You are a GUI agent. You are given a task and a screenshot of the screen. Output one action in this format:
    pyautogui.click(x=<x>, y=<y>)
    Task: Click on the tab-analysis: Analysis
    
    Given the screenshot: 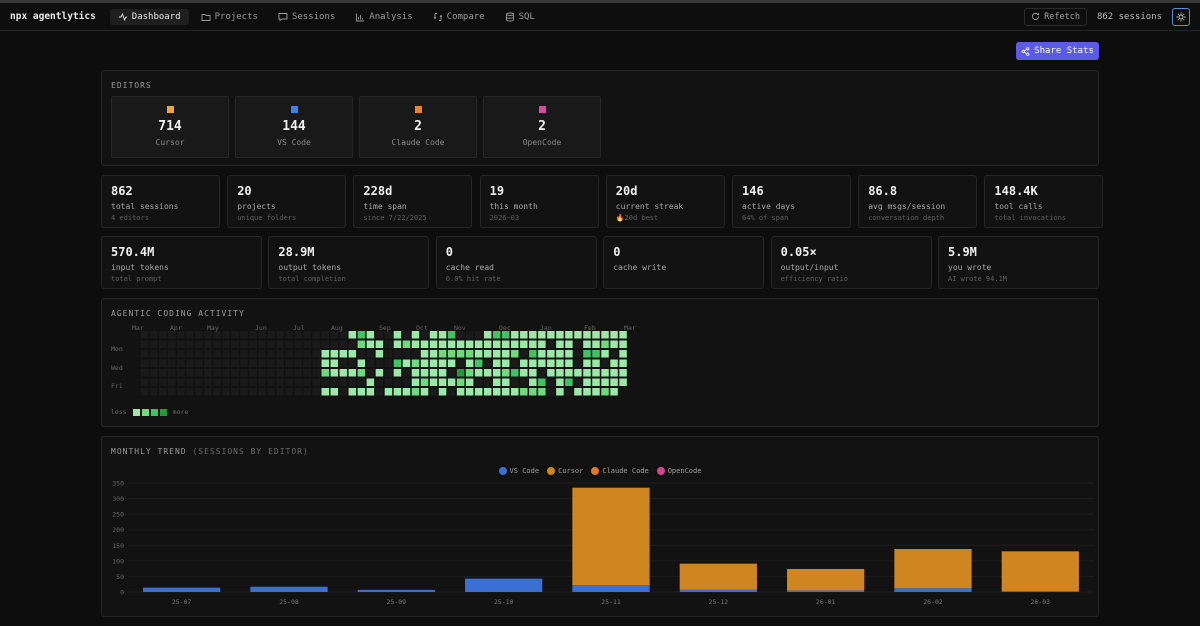 What is the action you would take?
    pyautogui.click(x=383, y=17)
    